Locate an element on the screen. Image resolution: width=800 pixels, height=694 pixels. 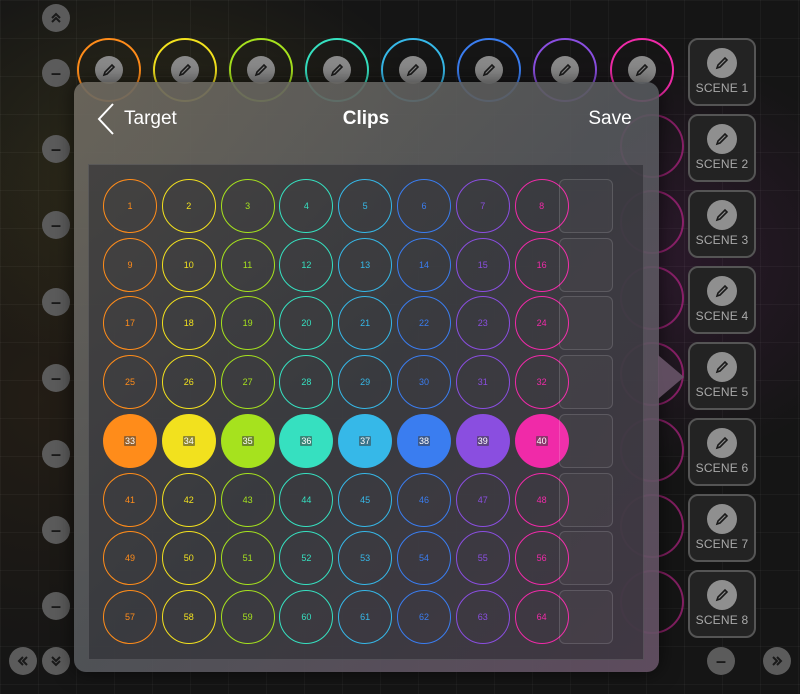
clip-slot: 34 is located at coordinates (188, 440).